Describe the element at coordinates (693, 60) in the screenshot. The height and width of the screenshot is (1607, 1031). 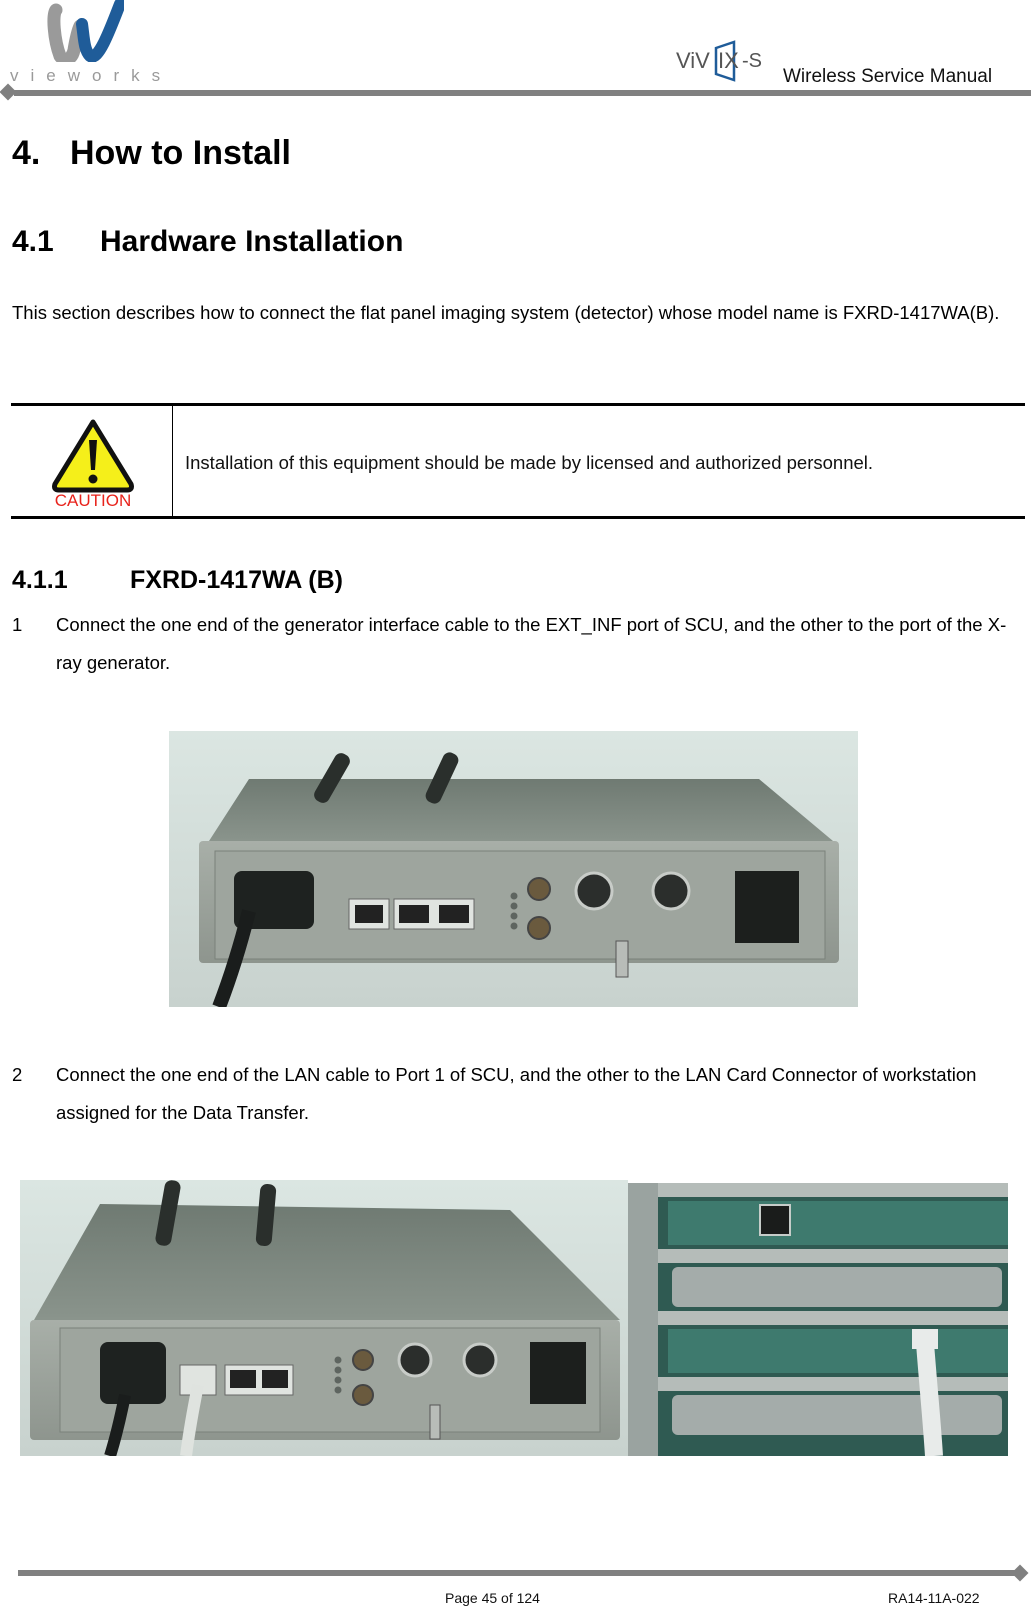
I see `svg-text: ViV` at that location.